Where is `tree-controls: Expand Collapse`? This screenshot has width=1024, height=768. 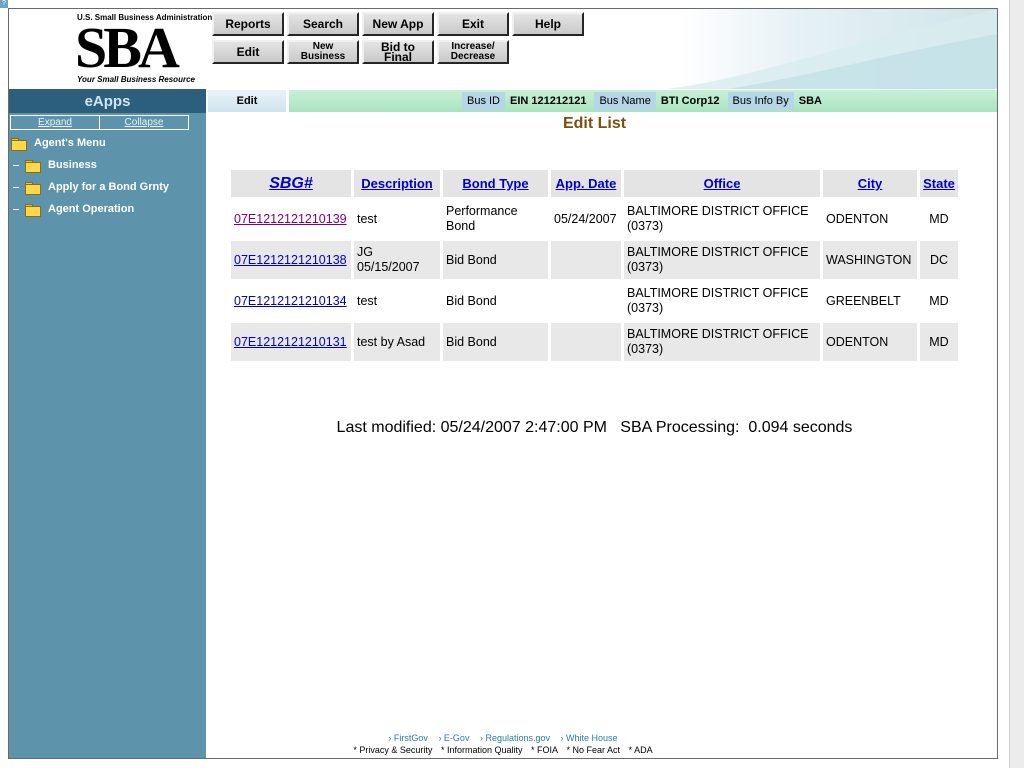 tree-controls: Expand Collapse is located at coordinates (99, 122).